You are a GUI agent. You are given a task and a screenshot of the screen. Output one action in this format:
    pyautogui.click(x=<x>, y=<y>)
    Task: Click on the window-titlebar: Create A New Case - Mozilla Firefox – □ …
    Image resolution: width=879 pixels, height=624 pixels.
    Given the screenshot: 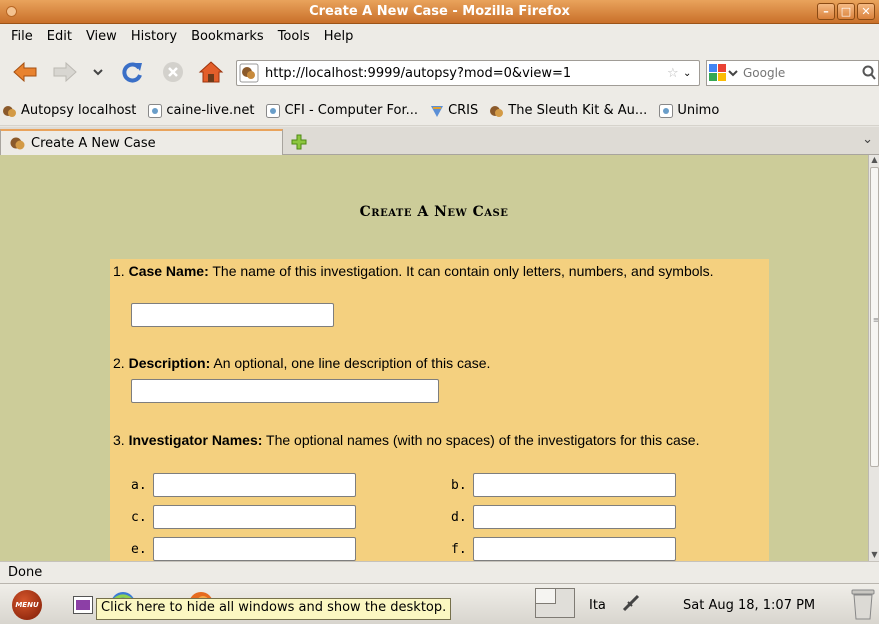 What is the action you would take?
    pyautogui.click(x=439, y=12)
    